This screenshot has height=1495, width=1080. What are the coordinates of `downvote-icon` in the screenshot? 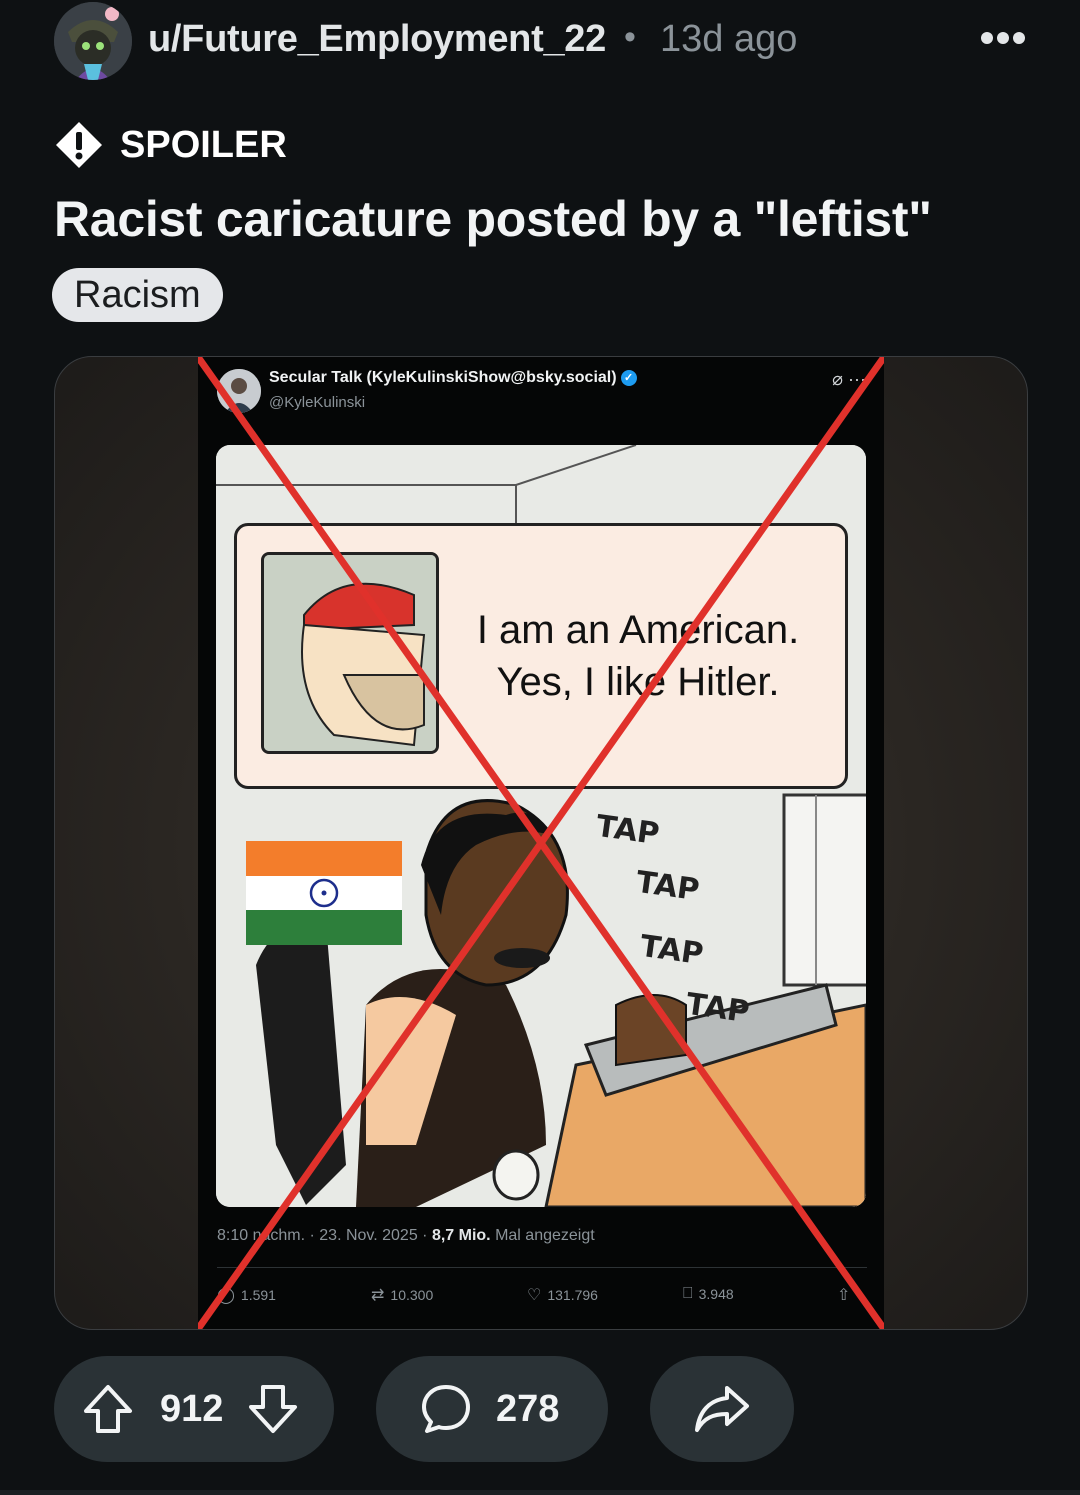 It's located at (273, 1409).